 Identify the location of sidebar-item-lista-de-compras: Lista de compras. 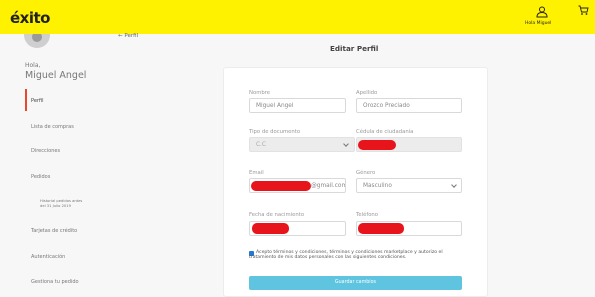
(52, 127).